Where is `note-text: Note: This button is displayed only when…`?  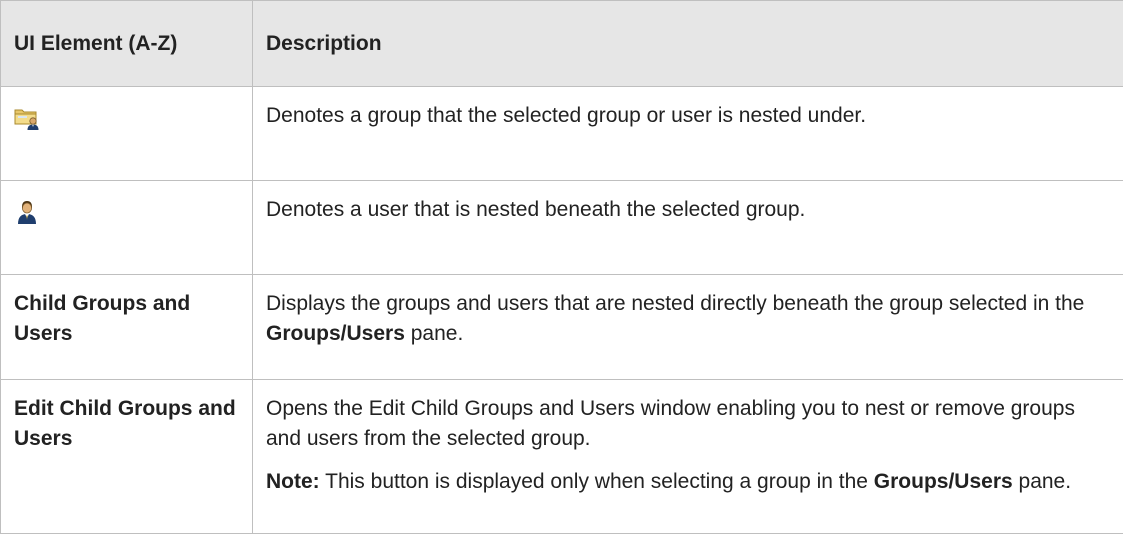
note-text: Note: This button is displayed only when… is located at coordinates (688, 482).